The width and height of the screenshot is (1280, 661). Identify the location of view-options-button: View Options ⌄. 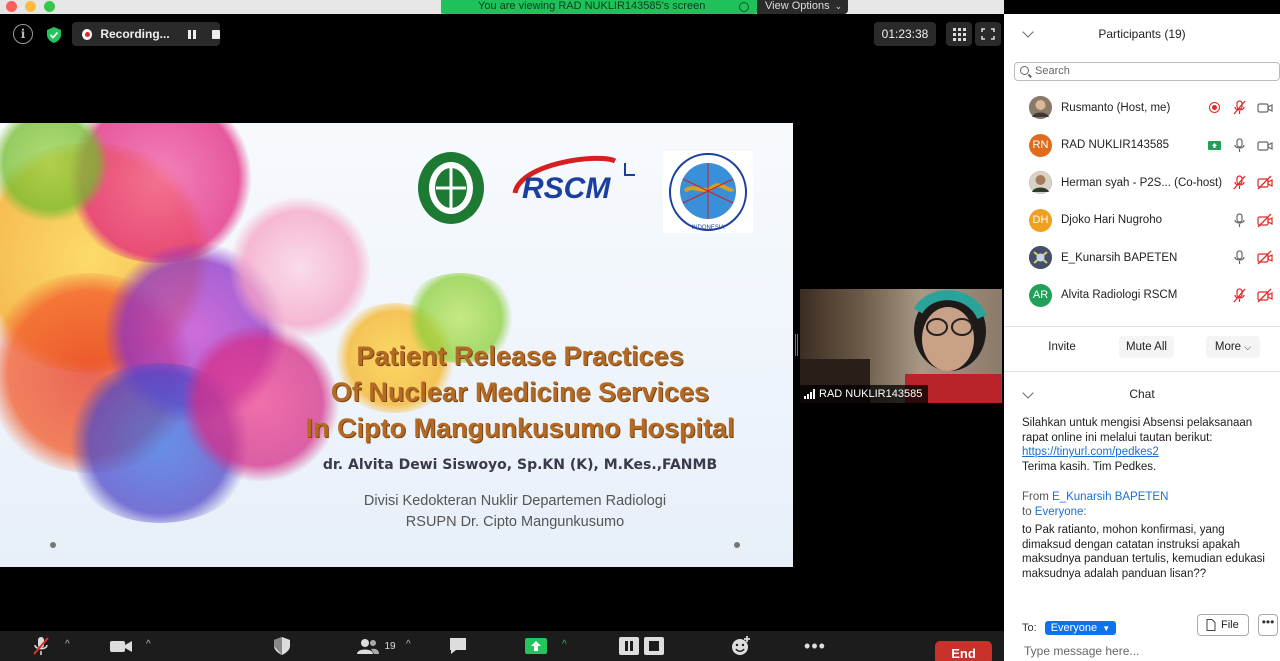
(802, 7).